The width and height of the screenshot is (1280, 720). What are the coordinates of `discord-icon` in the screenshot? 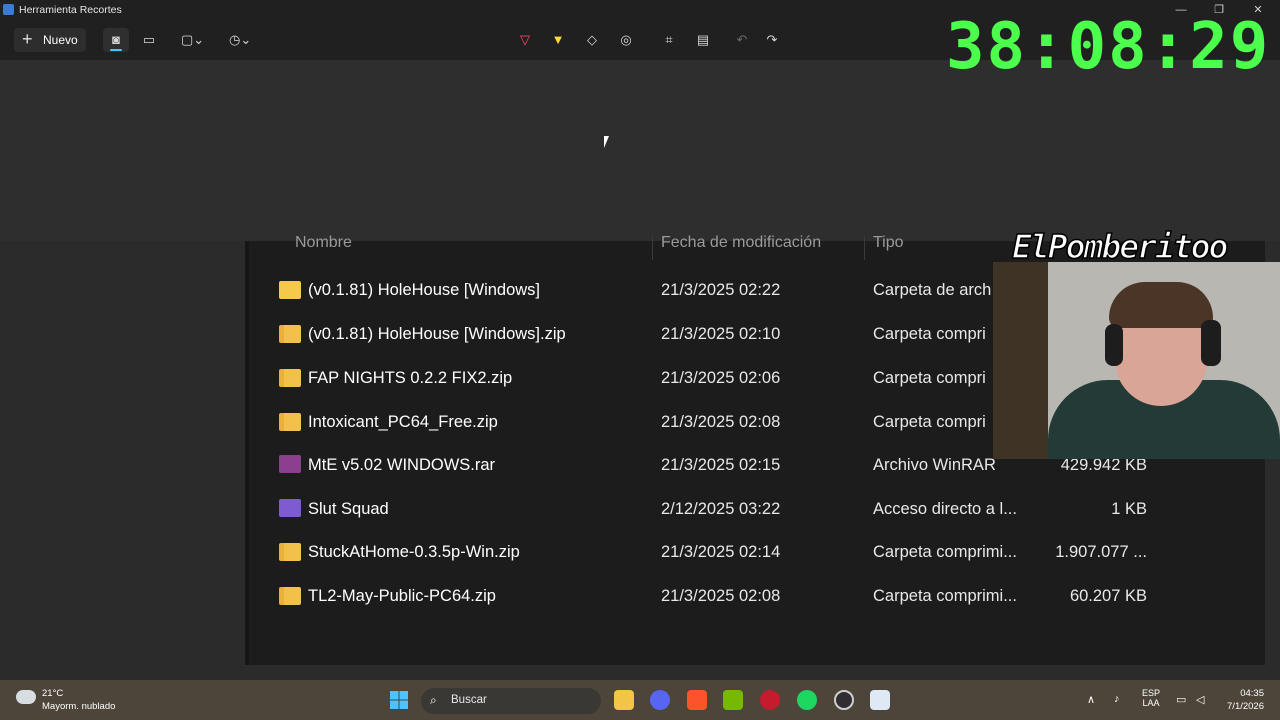 It's located at (660, 700).